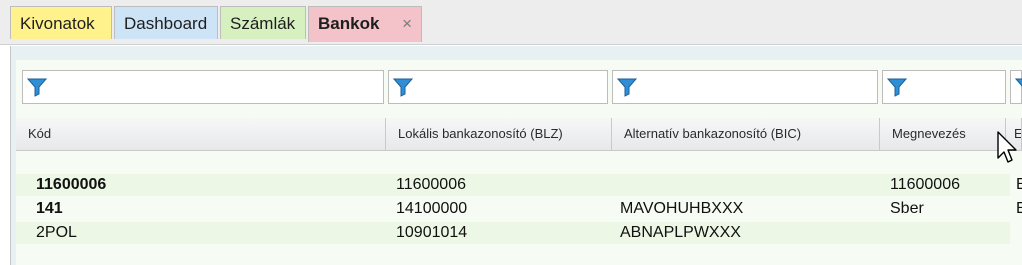 Image resolution: width=1022 pixels, height=265 pixels. Describe the element at coordinates (680, 232) in the screenshot. I see `cell-bic: ABNAPLPWXXX` at that location.